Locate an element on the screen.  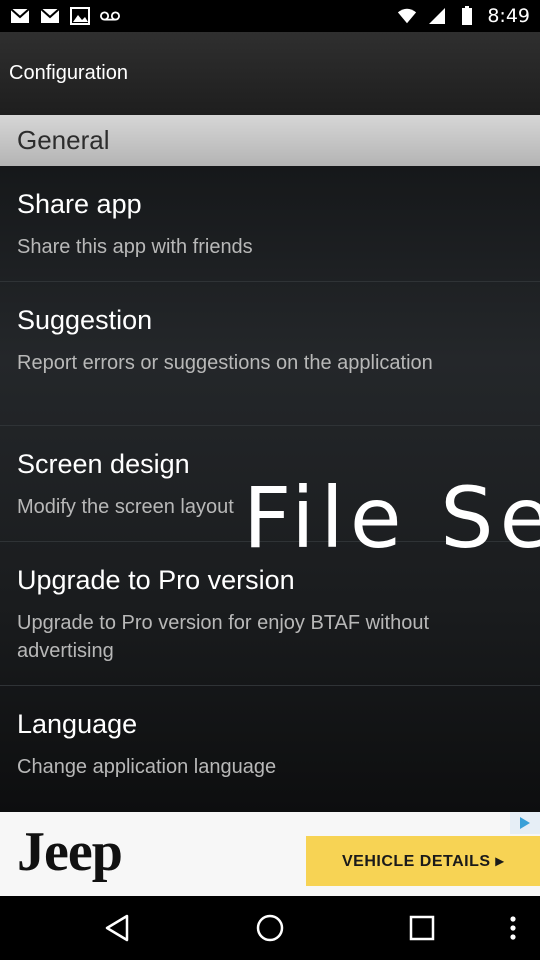
ad-choices-icon is located at coordinates (525, 823).